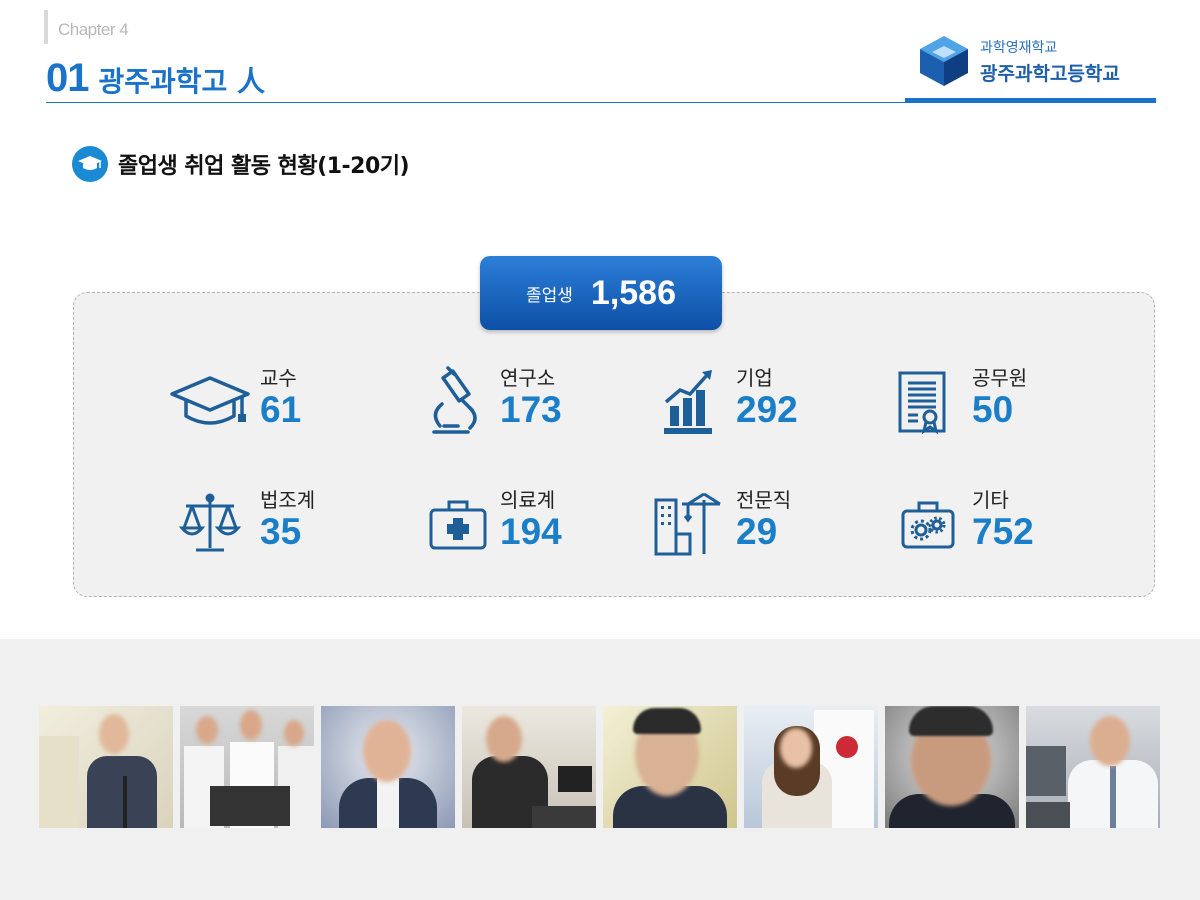 Image resolution: width=1200 pixels, height=900 pixels. I want to click on stat-research: 연구소 173, so click(485, 402).